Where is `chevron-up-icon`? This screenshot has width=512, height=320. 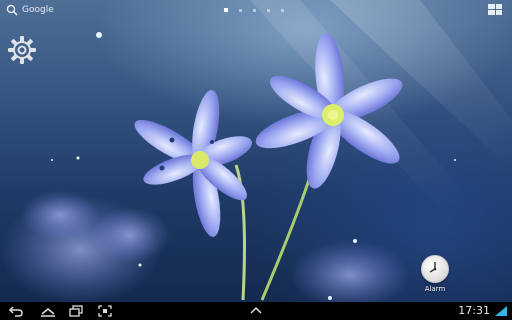 chevron-up-icon is located at coordinates (256, 311).